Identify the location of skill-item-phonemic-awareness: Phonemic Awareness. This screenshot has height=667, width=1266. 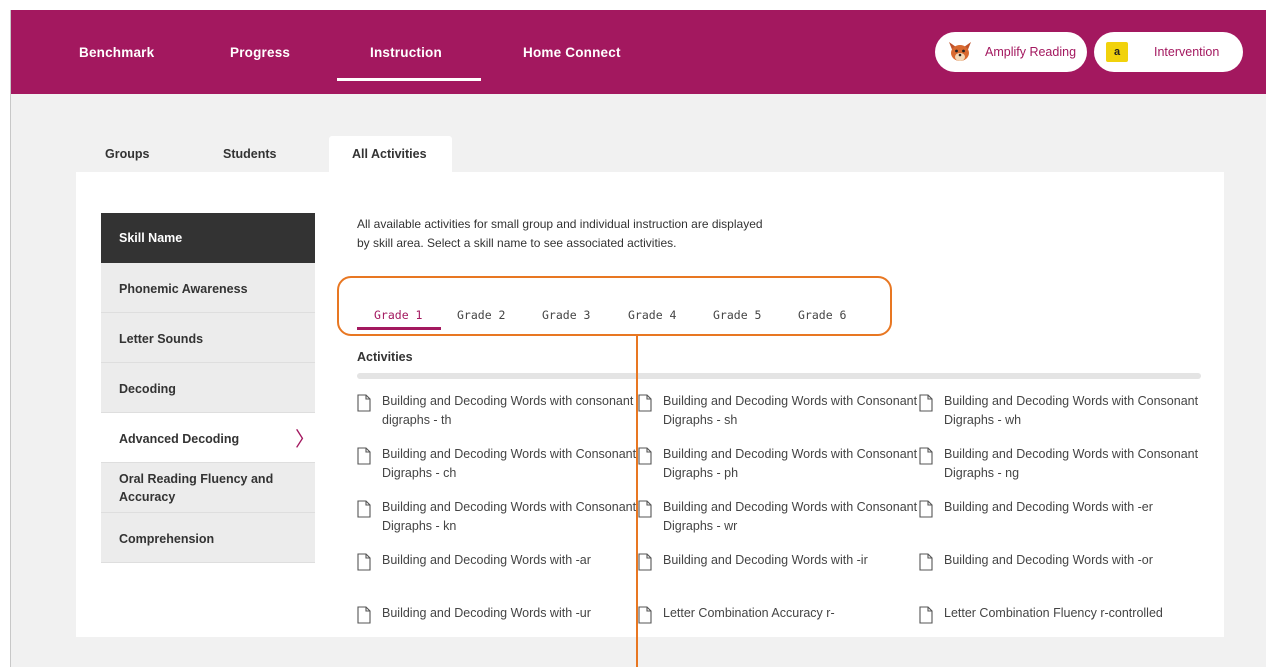
(208, 288).